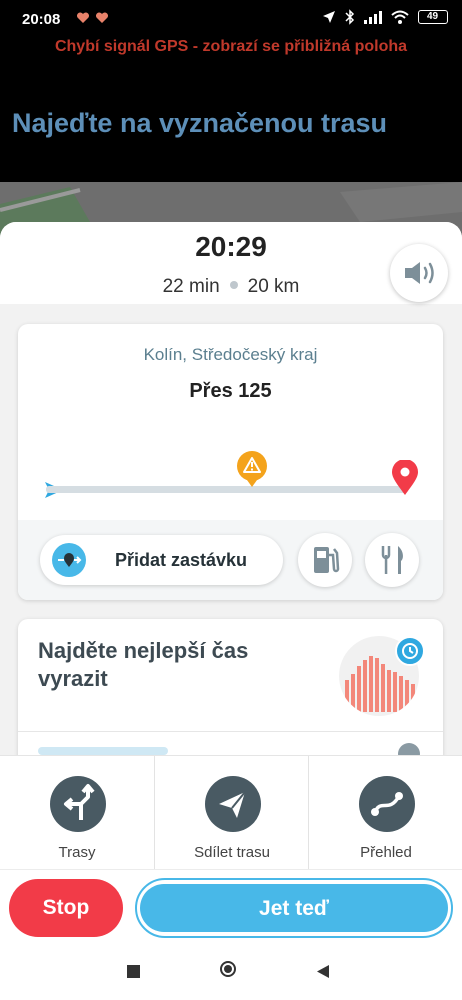  Describe the element at coordinates (103, 751) in the screenshot. I see `partially-hidden-link` at that location.